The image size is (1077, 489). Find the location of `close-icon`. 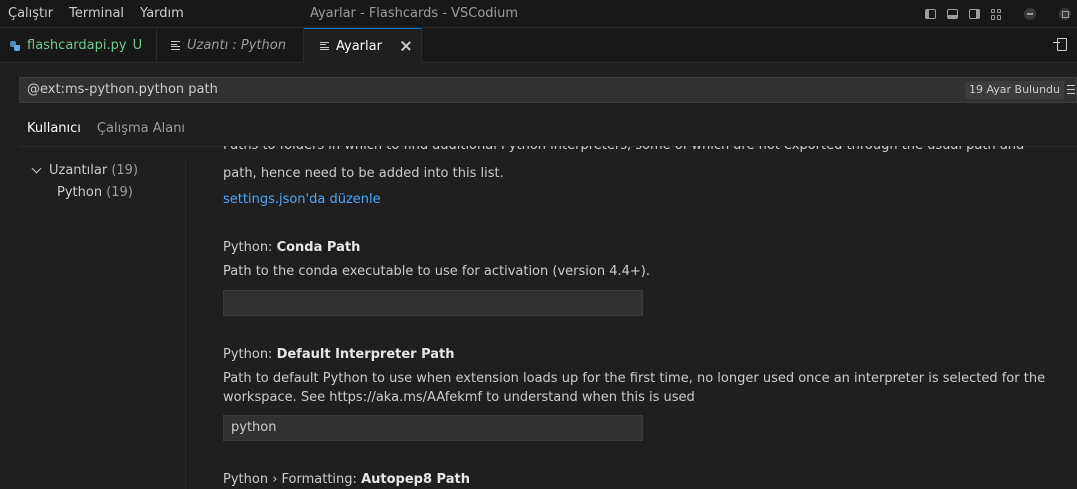

close-icon is located at coordinates (406, 46).